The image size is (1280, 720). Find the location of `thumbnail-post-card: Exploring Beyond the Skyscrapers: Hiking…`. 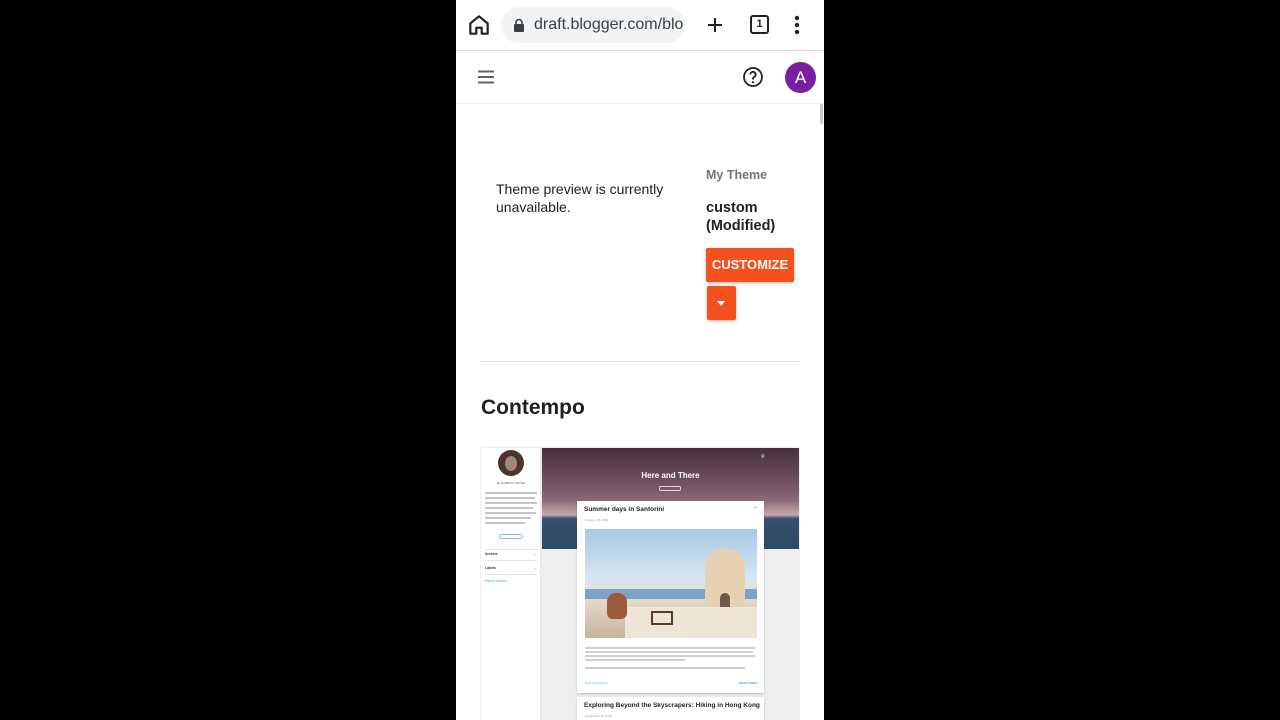

thumbnail-post-card: Exploring Beyond the Skyscrapers: Hiking… is located at coordinates (670, 708).